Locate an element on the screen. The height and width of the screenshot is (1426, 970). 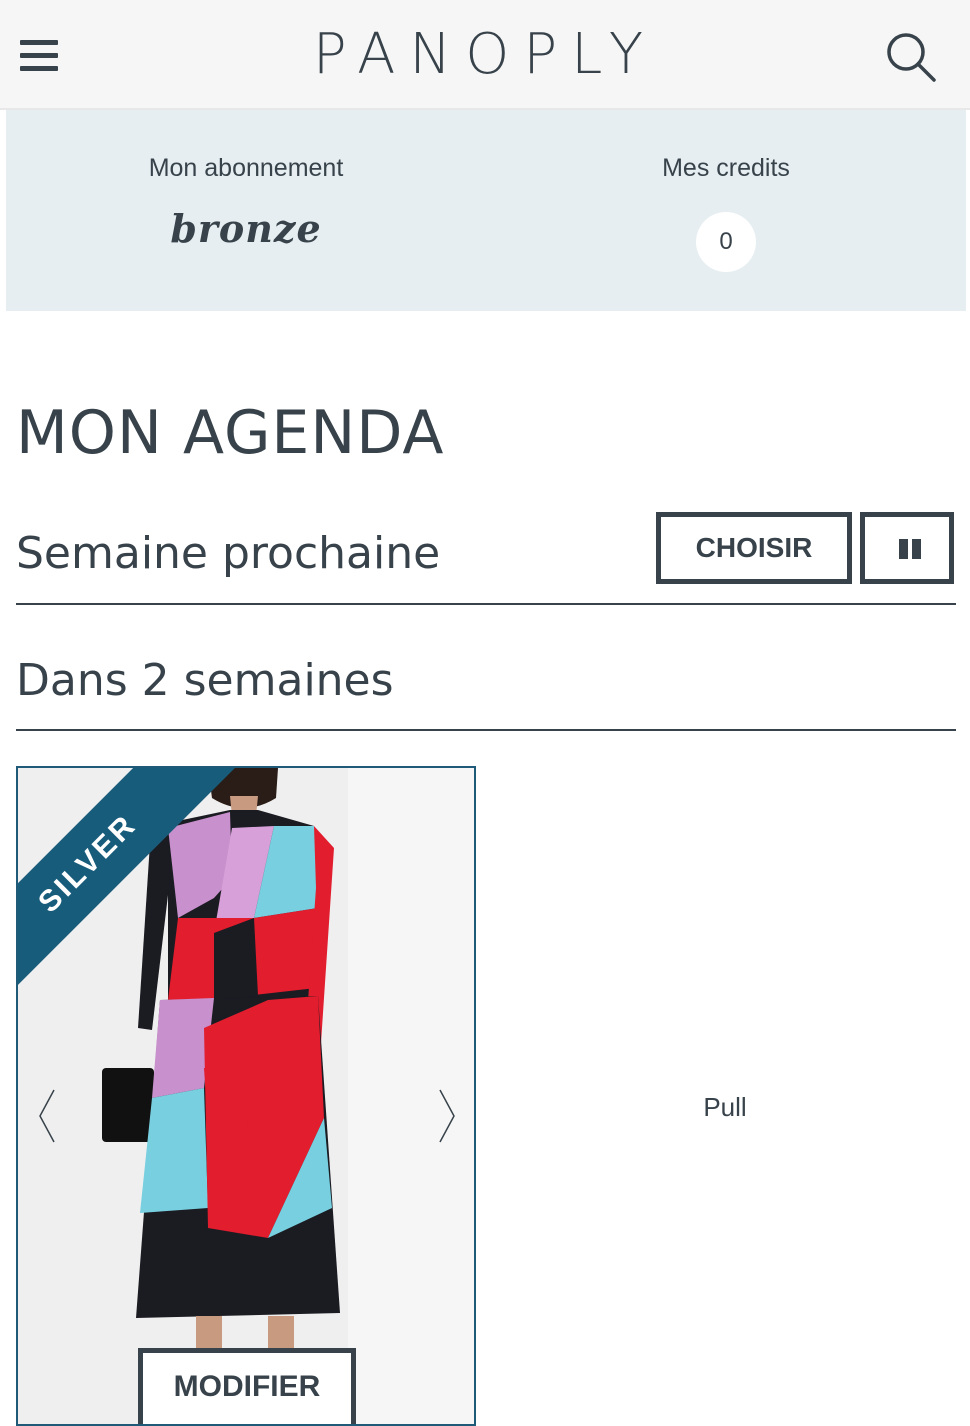
account-summary: Mon abonnement bronze Mes credits 0 is located at coordinates (486, 210).